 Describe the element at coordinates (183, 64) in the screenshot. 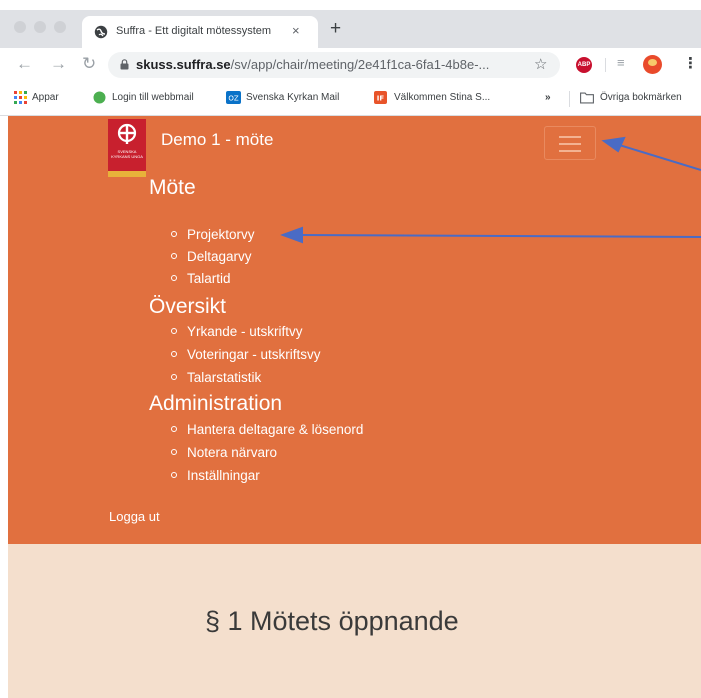

I see `url-host: skuss.suffra.se` at that location.